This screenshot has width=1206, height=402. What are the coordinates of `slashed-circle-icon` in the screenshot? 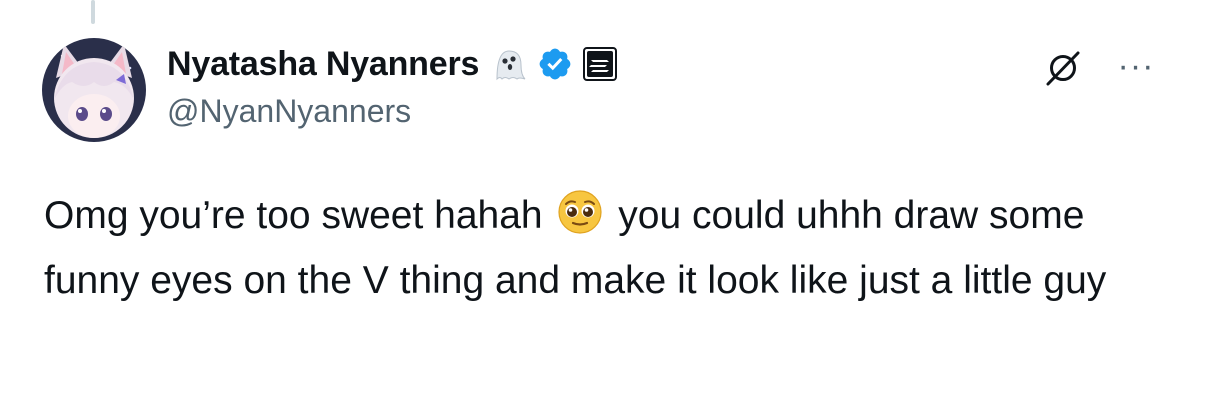 It's located at (1063, 68).